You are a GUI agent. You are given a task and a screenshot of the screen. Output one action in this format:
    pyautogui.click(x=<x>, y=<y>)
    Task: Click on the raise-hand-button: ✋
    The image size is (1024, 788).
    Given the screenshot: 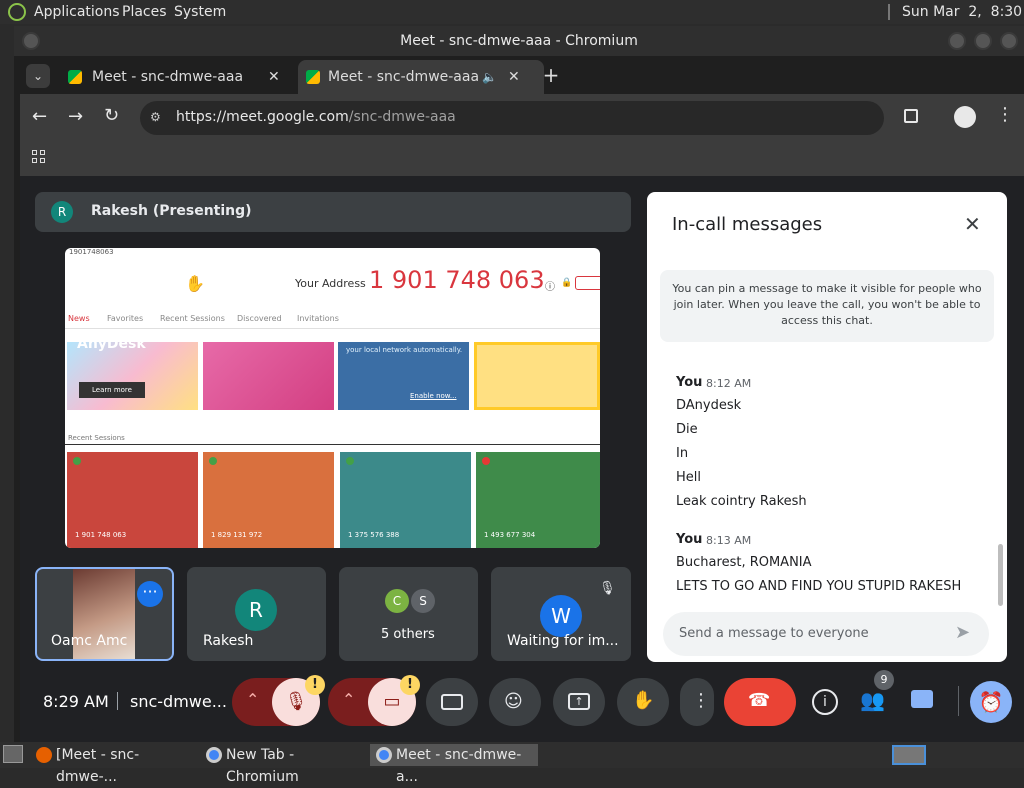 What is the action you would take?
    pyautogui.click(x=643, y=702)
    